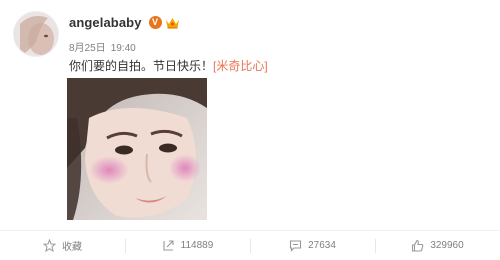 Image resolution: width=500 pixels, height=260 pixels. I want to click on comment-button: 27634, so click(312, 245).